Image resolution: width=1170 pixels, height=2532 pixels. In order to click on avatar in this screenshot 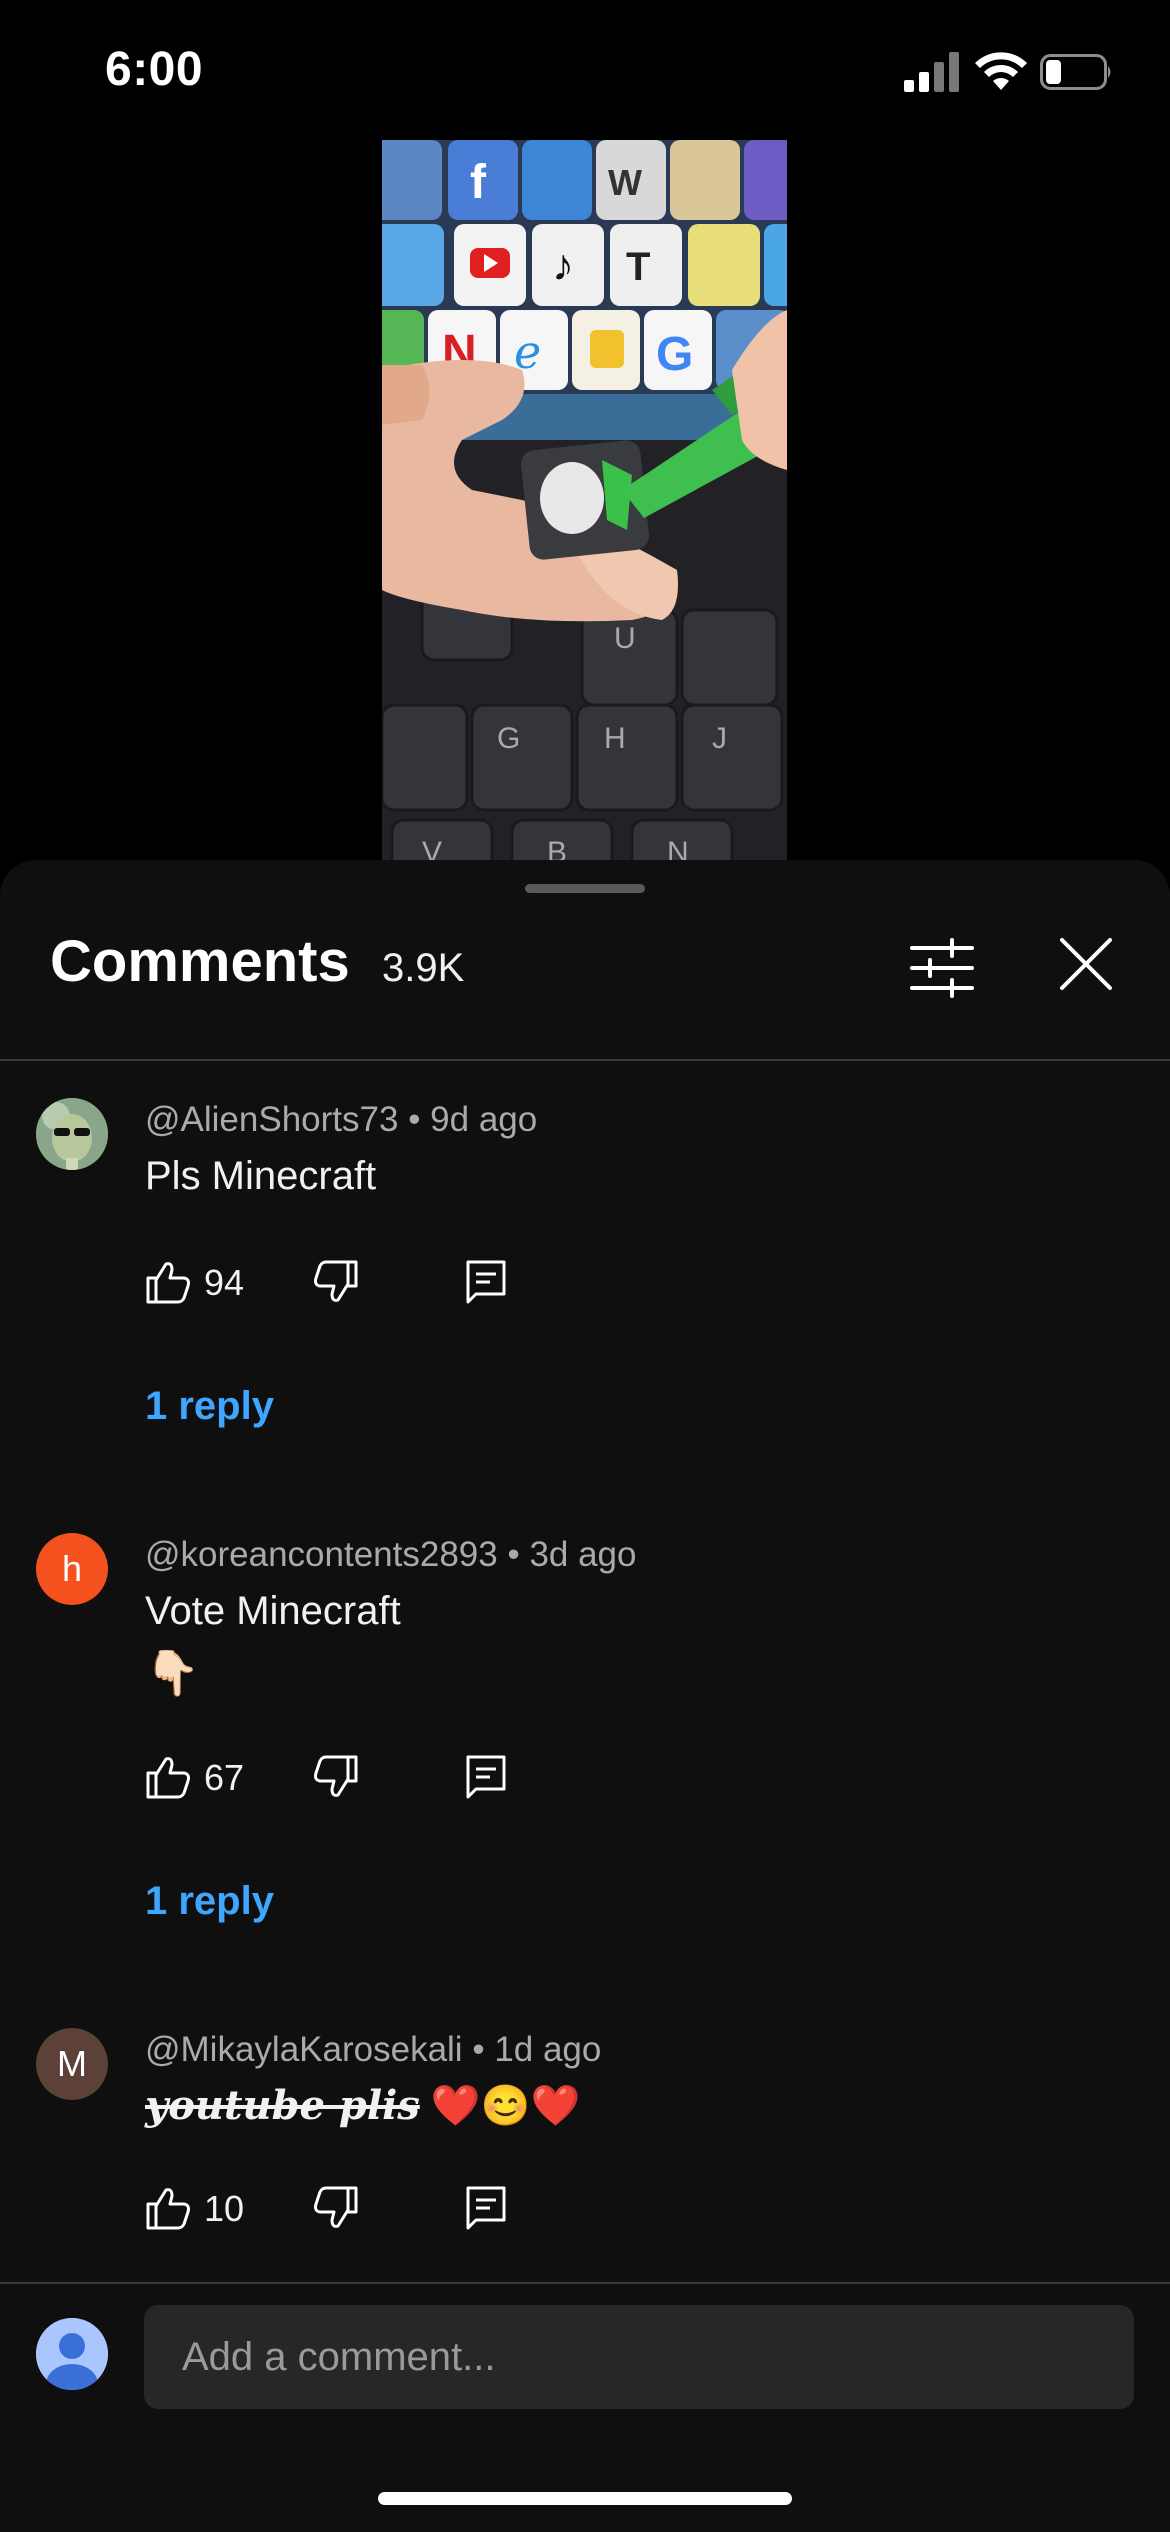, I will do `click(72, 1134)`.